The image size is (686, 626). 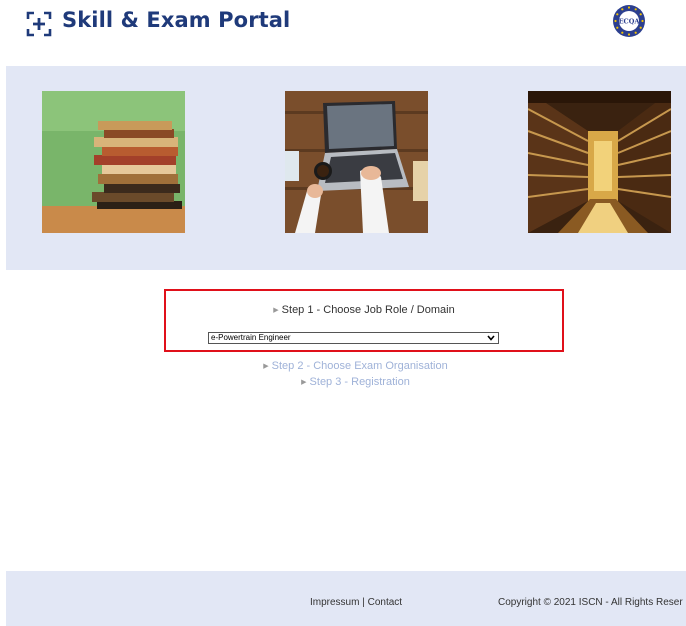 I want to click on contact-link: Contact, so click(x=385, y=602).